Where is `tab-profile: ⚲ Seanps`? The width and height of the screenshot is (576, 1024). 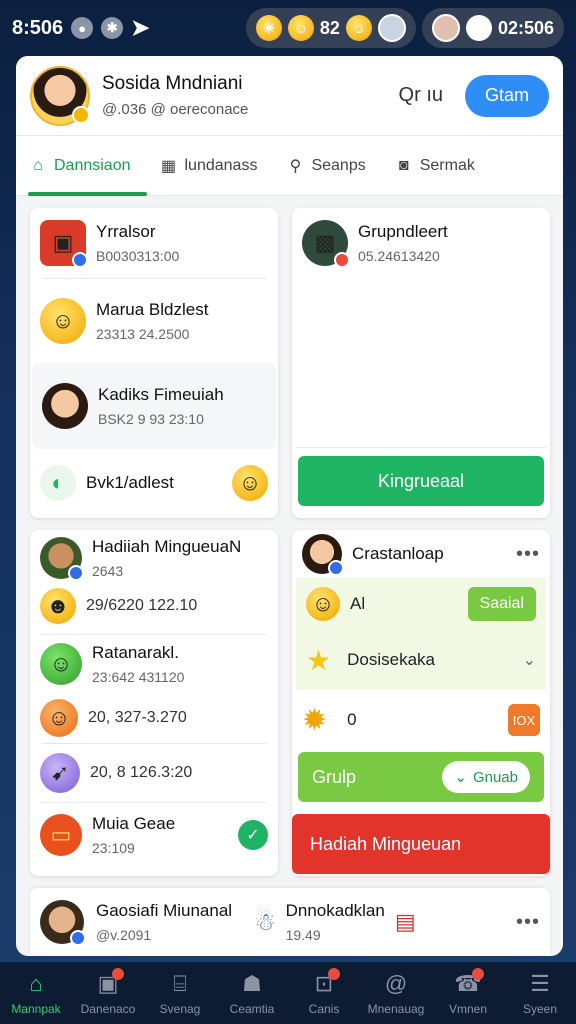 tab-profile: ⚲ Seanps is located at coordinates (325, 166).